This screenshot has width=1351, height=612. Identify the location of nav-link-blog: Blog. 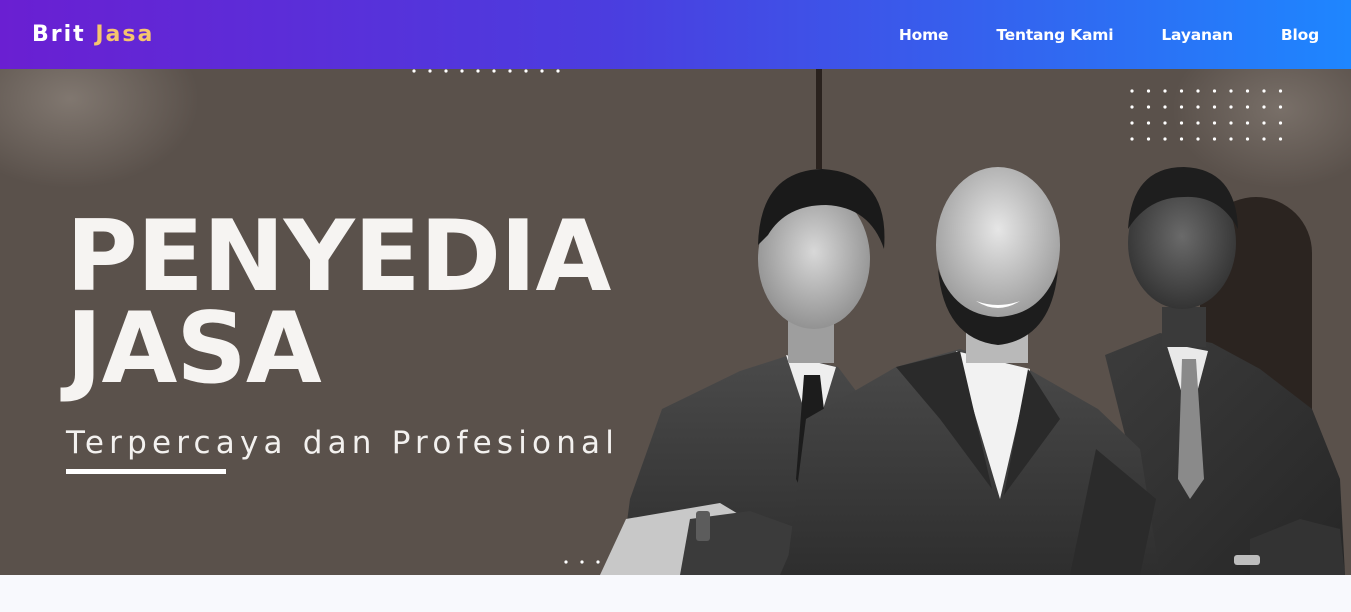
(1300, 35).